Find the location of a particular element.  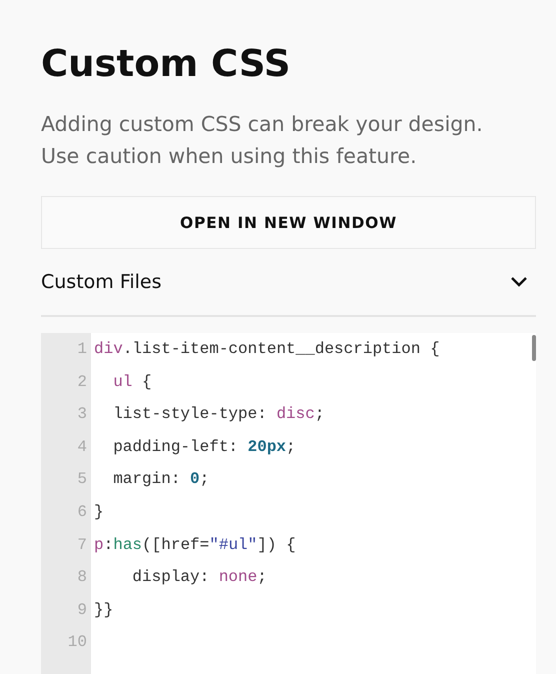

line-number: 8 is located at coordinates (82, 577).